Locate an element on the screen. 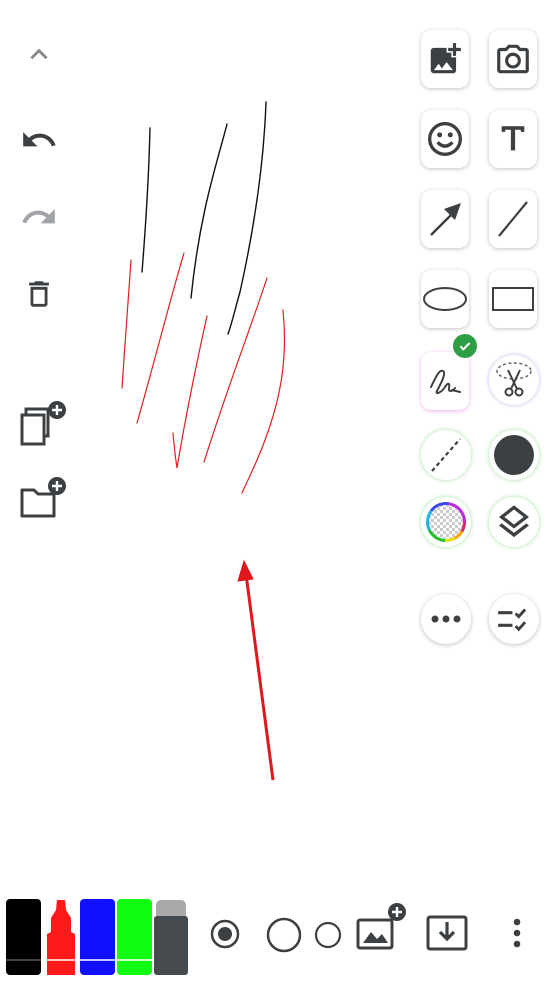  ellipse-tool-button is located at coordinates (445, 299).